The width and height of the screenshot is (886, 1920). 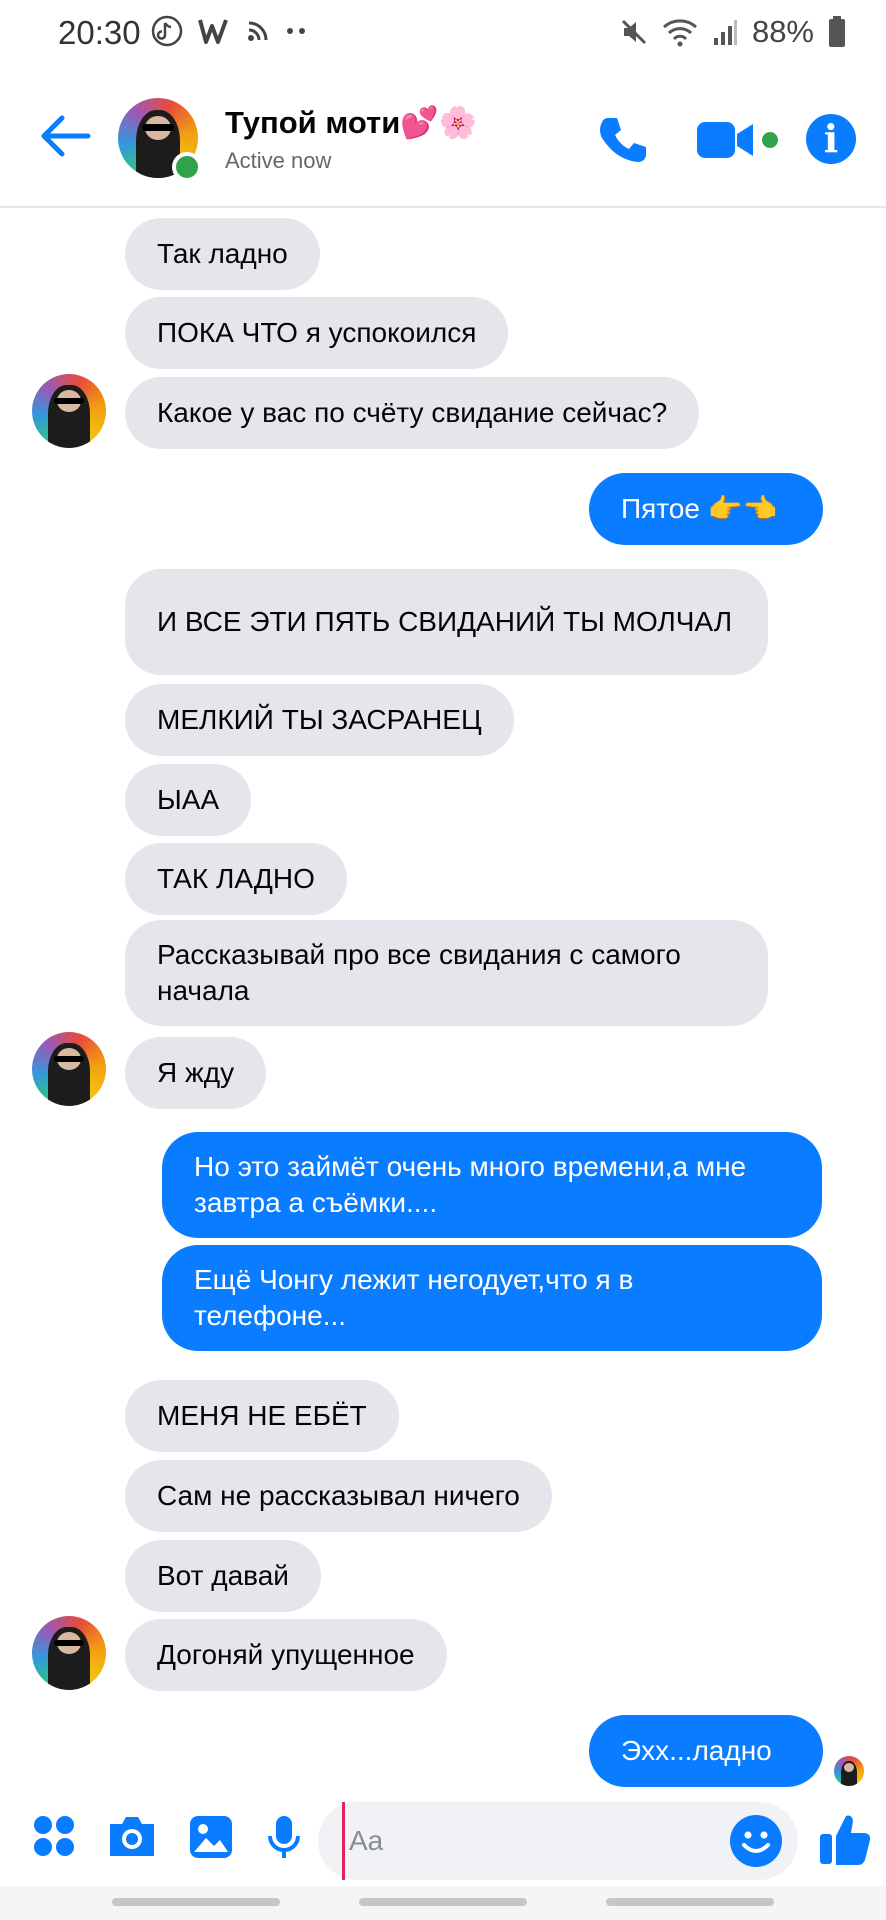 What do you see at coordinates (634, 32) in the screenshot?
I see `mute-icon` at bounding box center [634, 32].